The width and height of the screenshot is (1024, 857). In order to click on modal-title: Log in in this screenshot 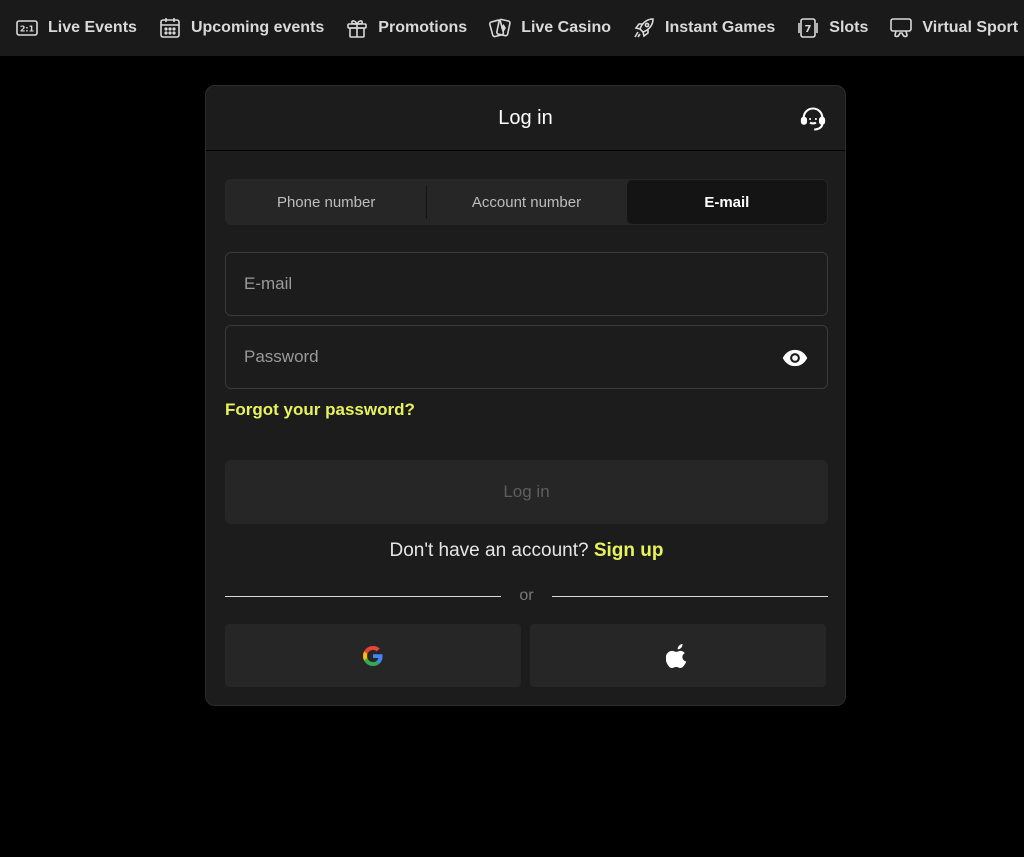, I will do `click(525, 117)`.